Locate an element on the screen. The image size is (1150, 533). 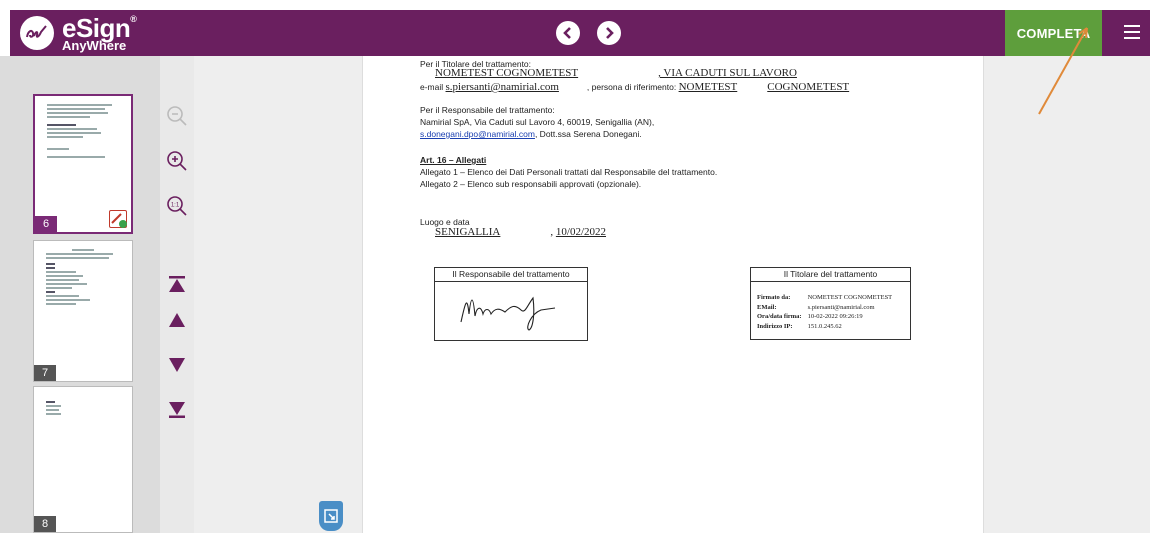
left-gutter is located at coordinates (278, 294).